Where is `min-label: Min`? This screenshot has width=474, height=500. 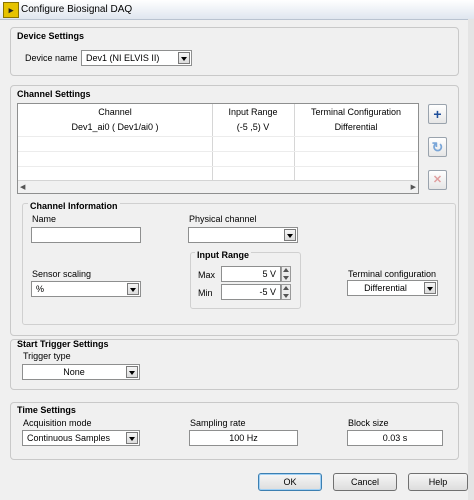 min-label: Min is located at coordinates (205, 293).